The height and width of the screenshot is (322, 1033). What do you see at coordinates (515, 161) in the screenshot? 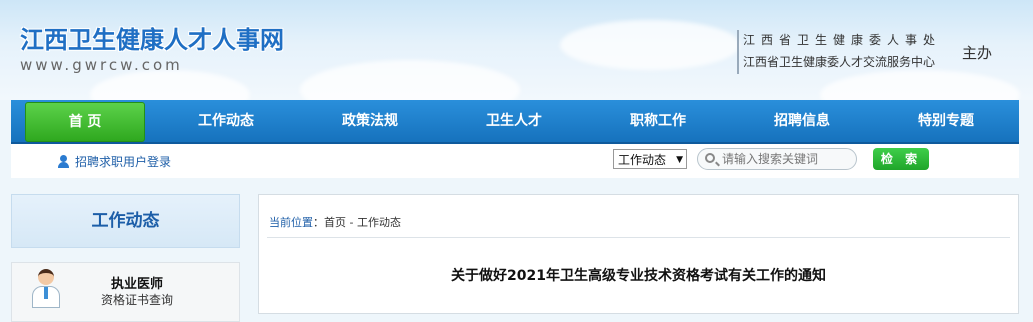
I see `toolbar: 招聘求职用户登录 工作动态 ▼ 检 索` at bounding box center [515, 161].